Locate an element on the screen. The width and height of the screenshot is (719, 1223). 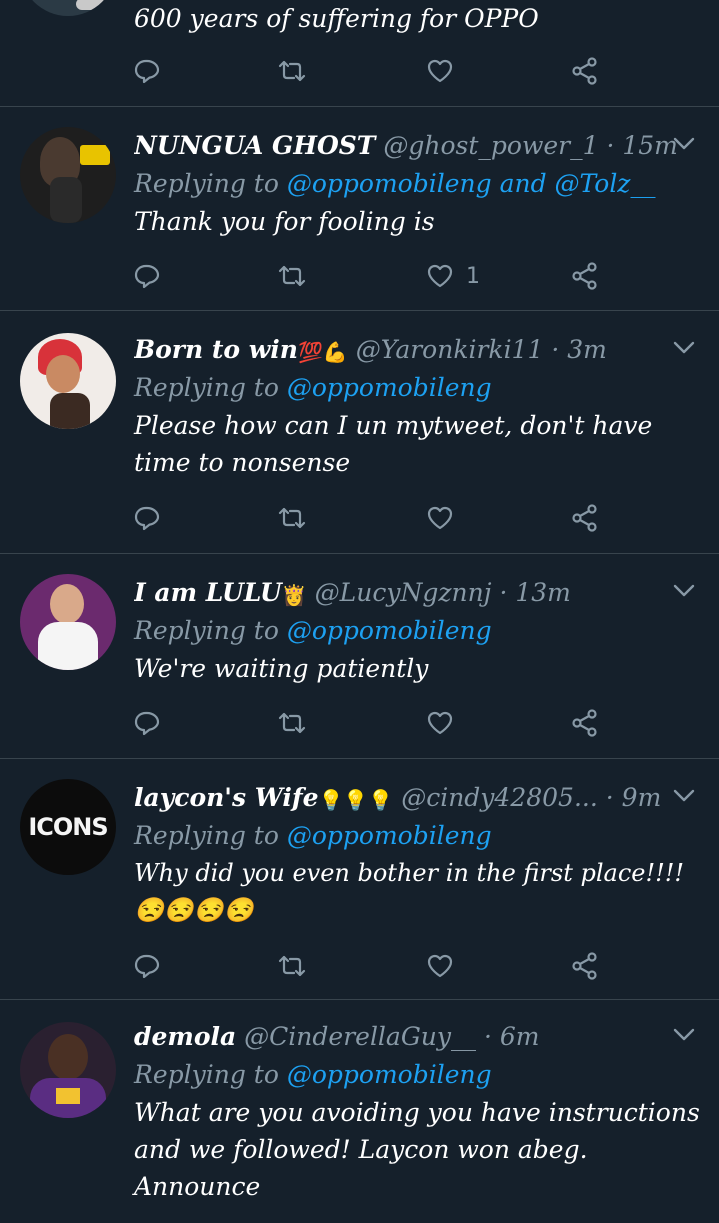
tweet-text-line: Announce is located at coordinates (197, 1186).